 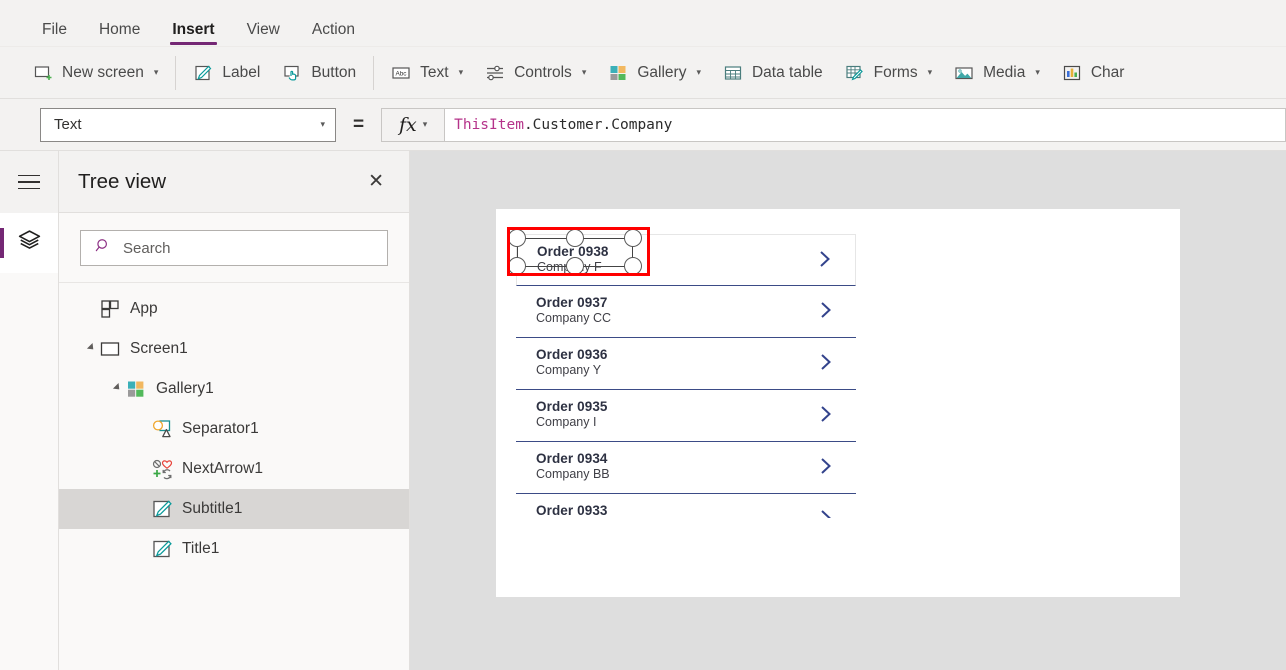 What do you see at coordinates (686, 468) in the screenshot?
I see `gallery-row: Order 0934 Company BB` at bounding box center [686, 468].